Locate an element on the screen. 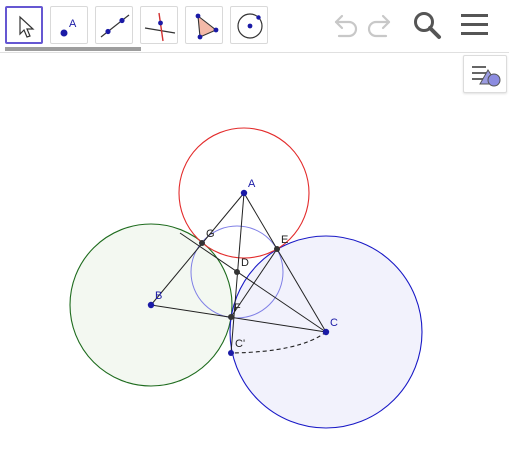  undo-button is located at coordinates (344, 25).